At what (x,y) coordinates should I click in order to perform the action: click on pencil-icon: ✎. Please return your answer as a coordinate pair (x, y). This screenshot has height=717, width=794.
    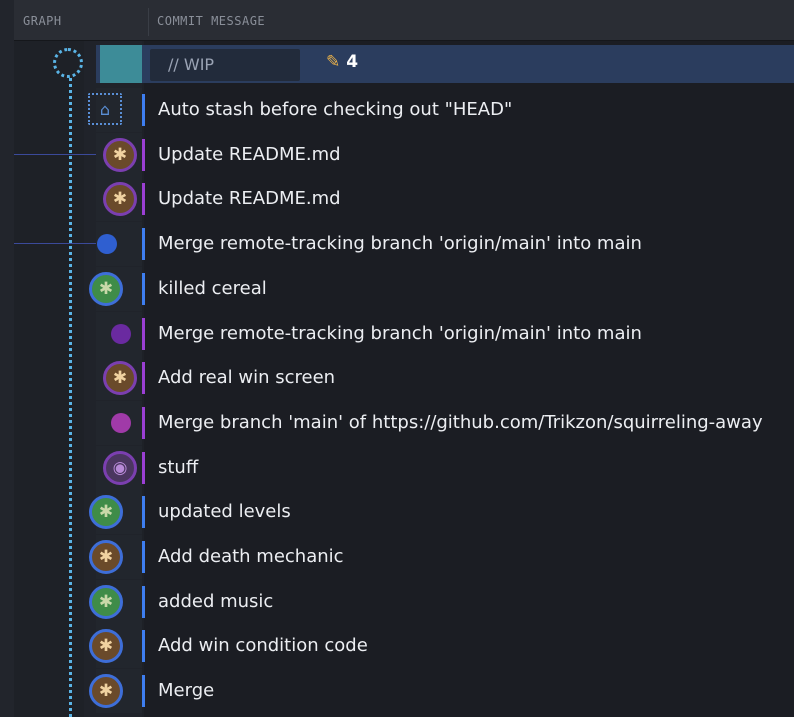
    Looking at the image, I should click on (333, 62).